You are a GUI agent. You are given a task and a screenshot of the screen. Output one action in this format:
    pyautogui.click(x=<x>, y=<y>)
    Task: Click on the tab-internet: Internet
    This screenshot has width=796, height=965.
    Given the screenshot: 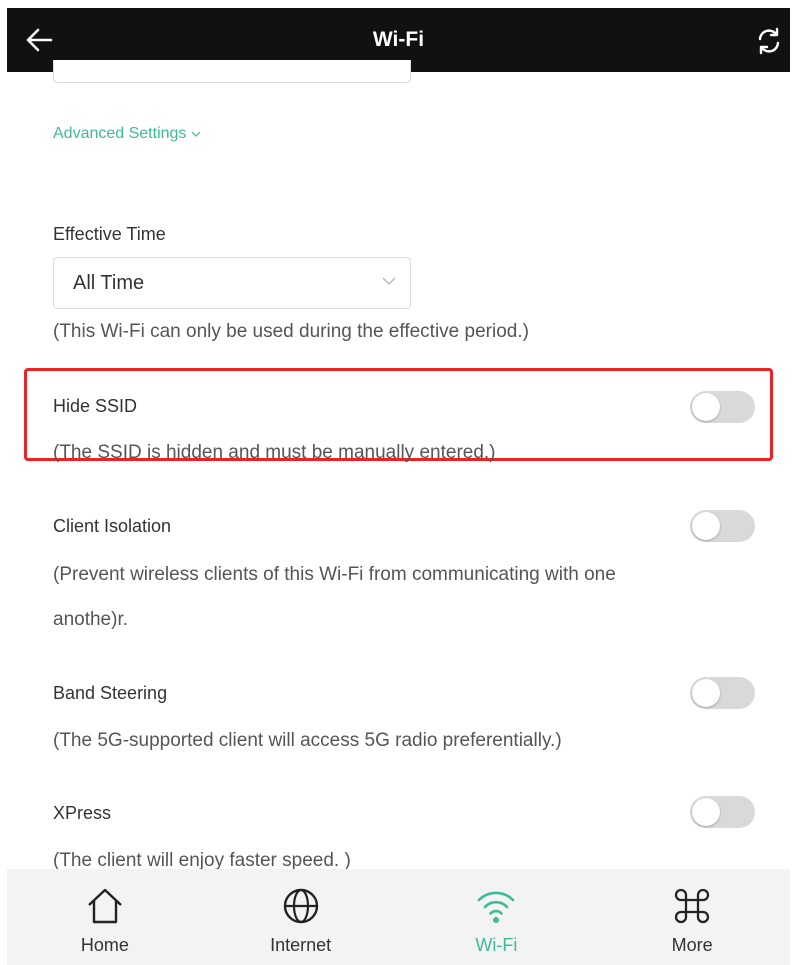 What is the action you would take?
    pyautogui.click(x=301, y=917)
    